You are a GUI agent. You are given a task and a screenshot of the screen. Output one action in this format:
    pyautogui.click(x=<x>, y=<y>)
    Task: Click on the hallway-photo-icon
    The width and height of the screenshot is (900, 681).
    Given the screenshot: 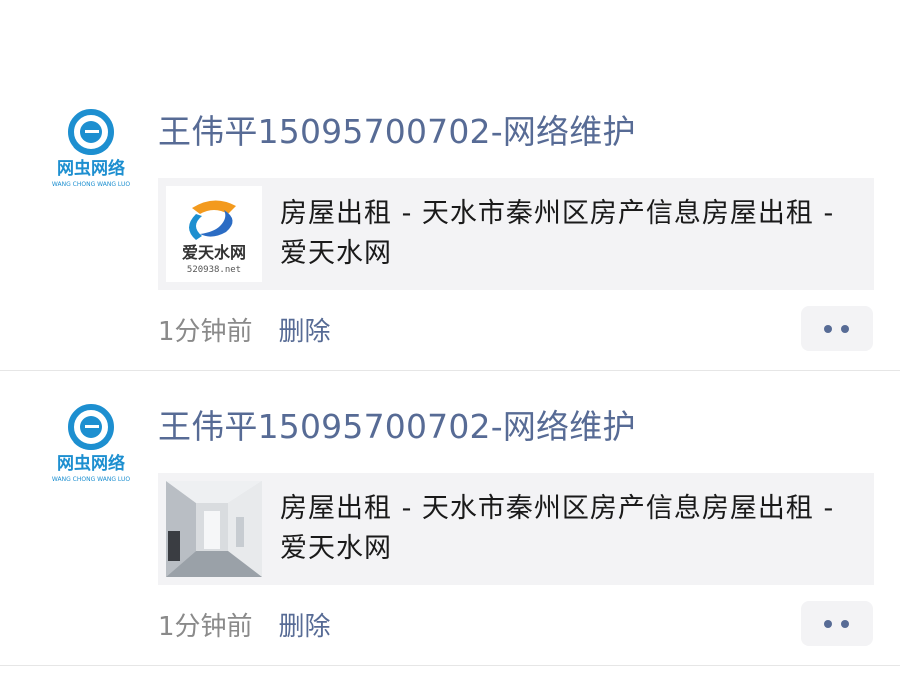 What is the action you would take?
    pyautogui.click(x=214, y=529)
    